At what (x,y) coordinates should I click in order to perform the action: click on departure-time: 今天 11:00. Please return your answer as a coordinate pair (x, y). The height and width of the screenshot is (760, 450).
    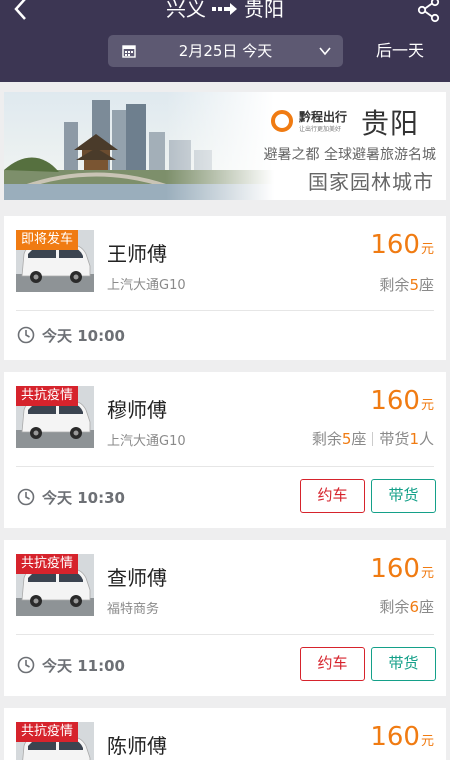
    Looking at the image, I should click on (83, 666).